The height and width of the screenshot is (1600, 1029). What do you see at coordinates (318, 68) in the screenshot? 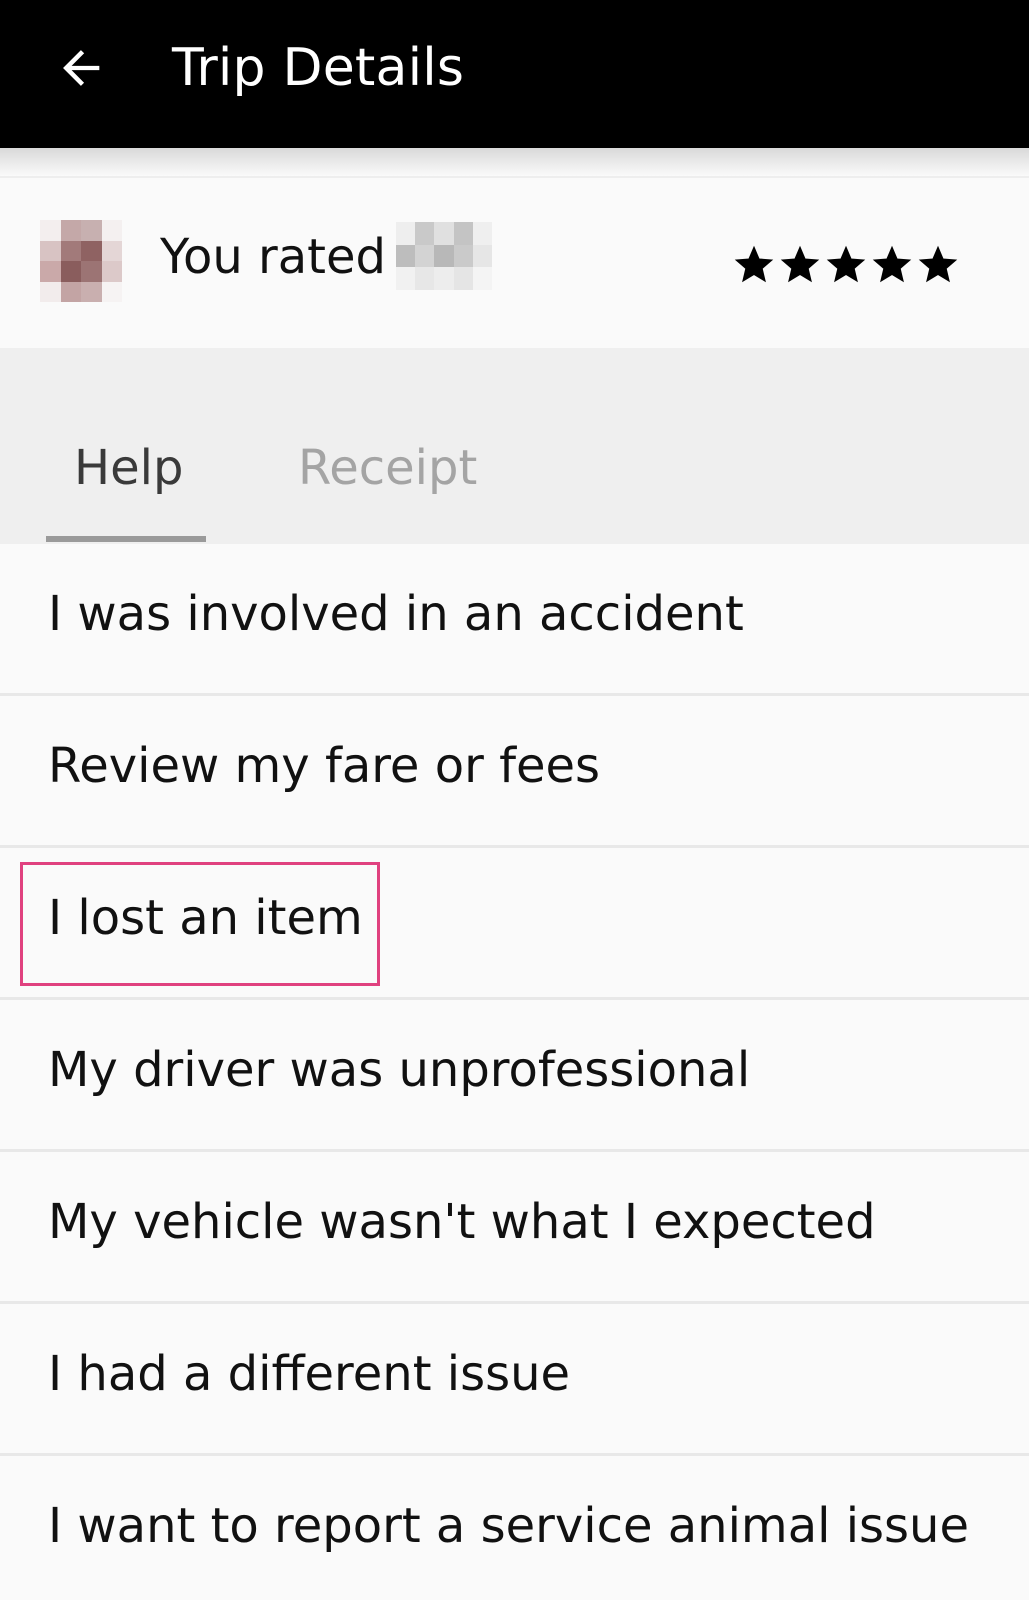
I see `page-title: Trip Details` at bounding box center [318, 68].